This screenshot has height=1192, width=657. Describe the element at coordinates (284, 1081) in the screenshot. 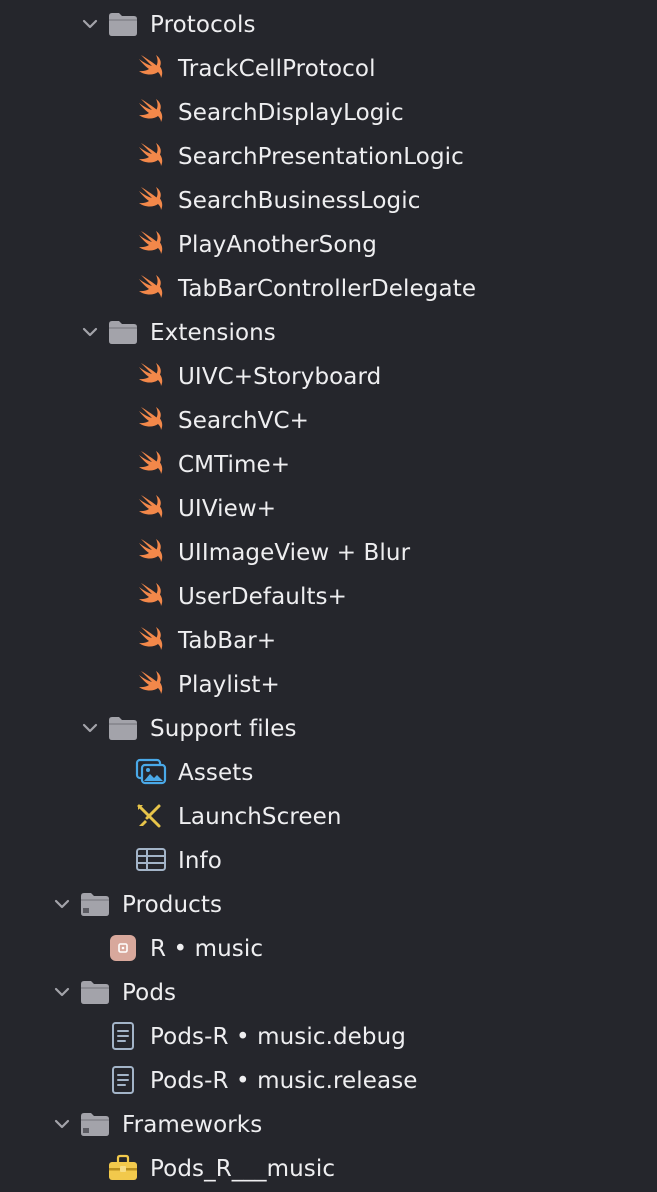

I see `file-label: Pods-R • music.release` at that location.